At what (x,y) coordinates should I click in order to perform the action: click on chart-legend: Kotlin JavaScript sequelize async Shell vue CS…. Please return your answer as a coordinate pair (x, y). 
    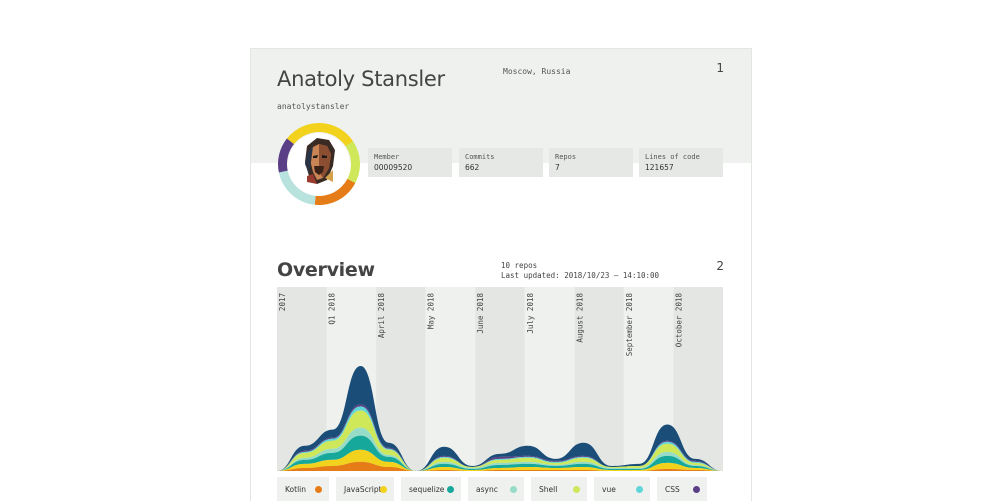
    Looking at the image, I should click on (502, 489).